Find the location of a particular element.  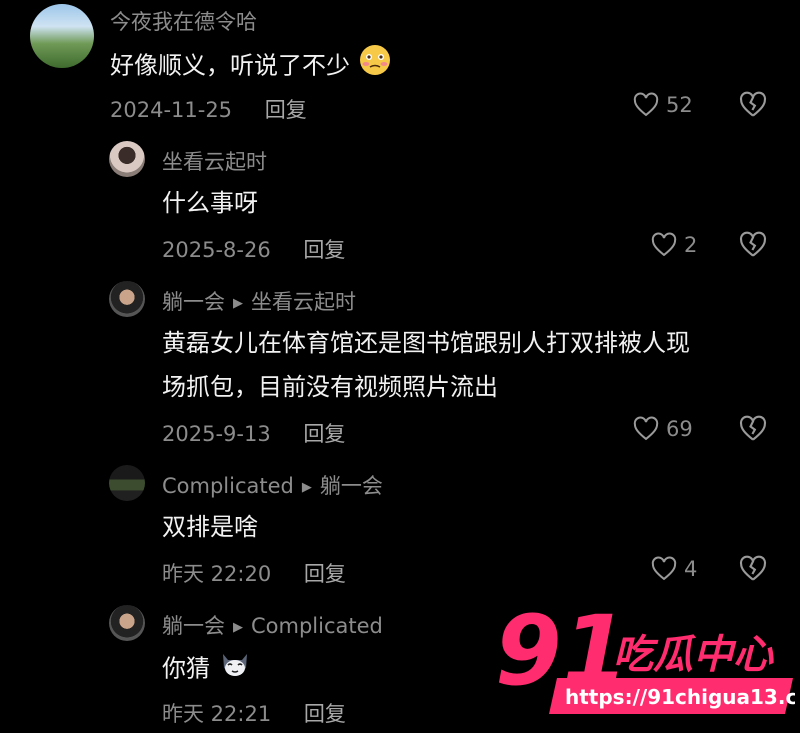

comment-text-line-1: 黄磊女儿在体育馆还是图书馆跟别人打双排被人现 is located at coordinates (426, 343).